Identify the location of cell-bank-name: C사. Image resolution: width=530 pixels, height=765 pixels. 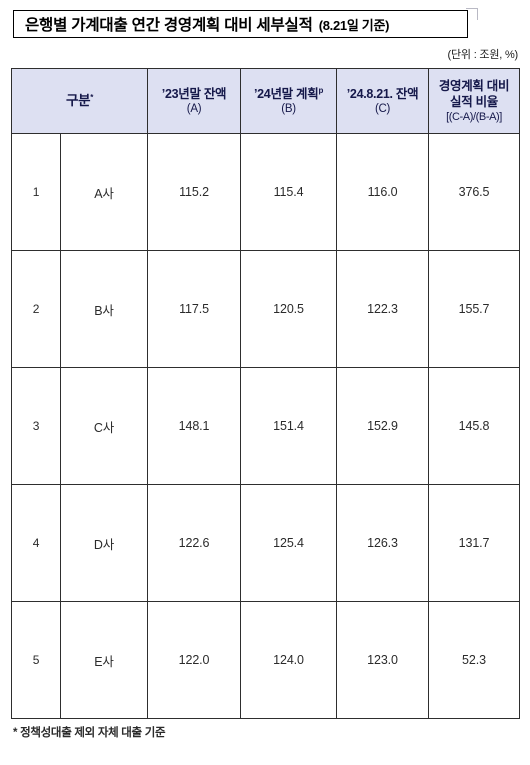
(104, 426).